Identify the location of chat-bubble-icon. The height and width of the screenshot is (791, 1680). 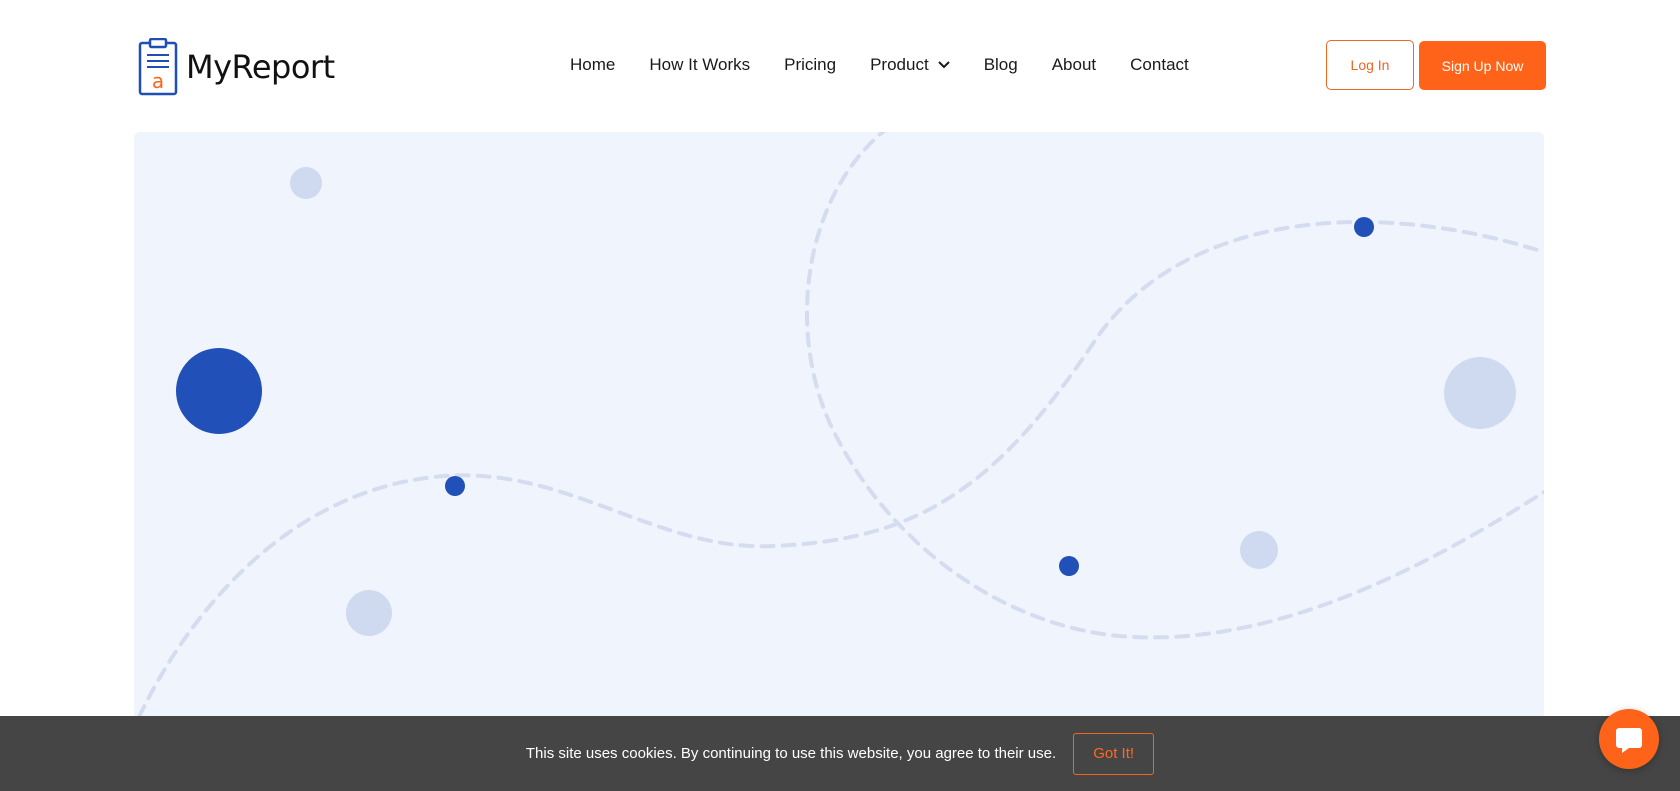
(1629, 740).